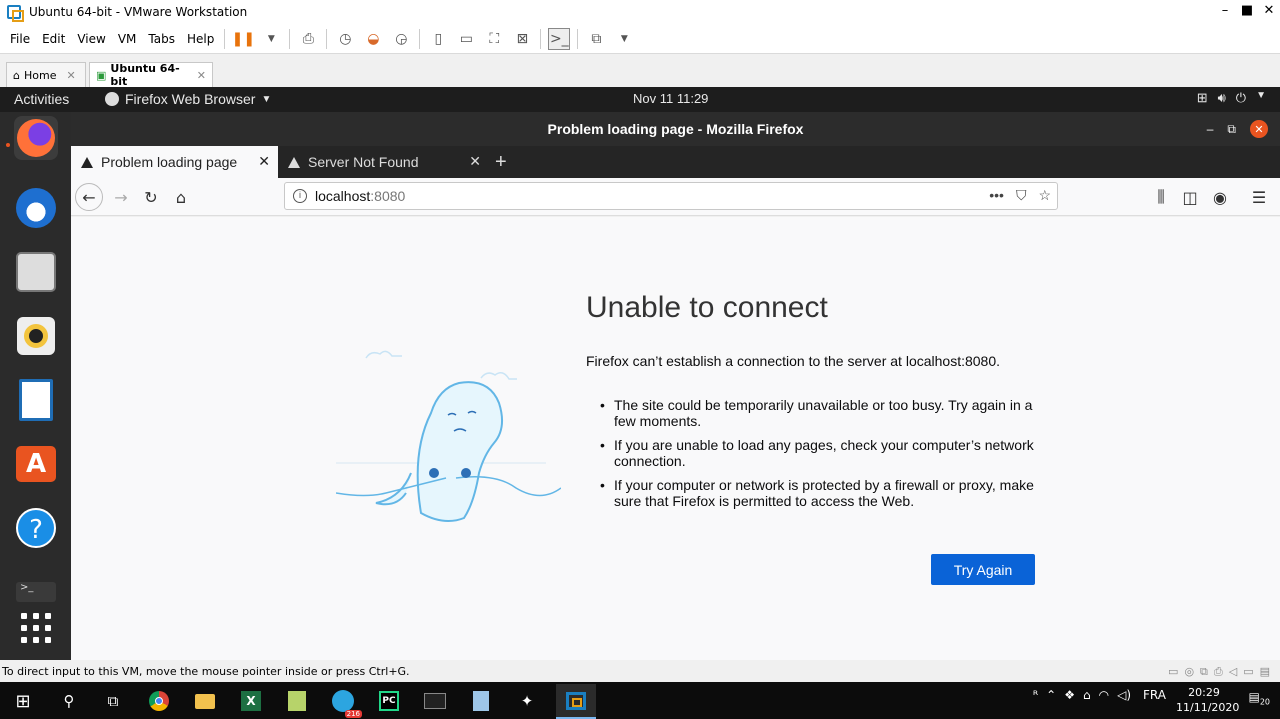  I want to click on rhythmbox-icon, so click(36, 336).